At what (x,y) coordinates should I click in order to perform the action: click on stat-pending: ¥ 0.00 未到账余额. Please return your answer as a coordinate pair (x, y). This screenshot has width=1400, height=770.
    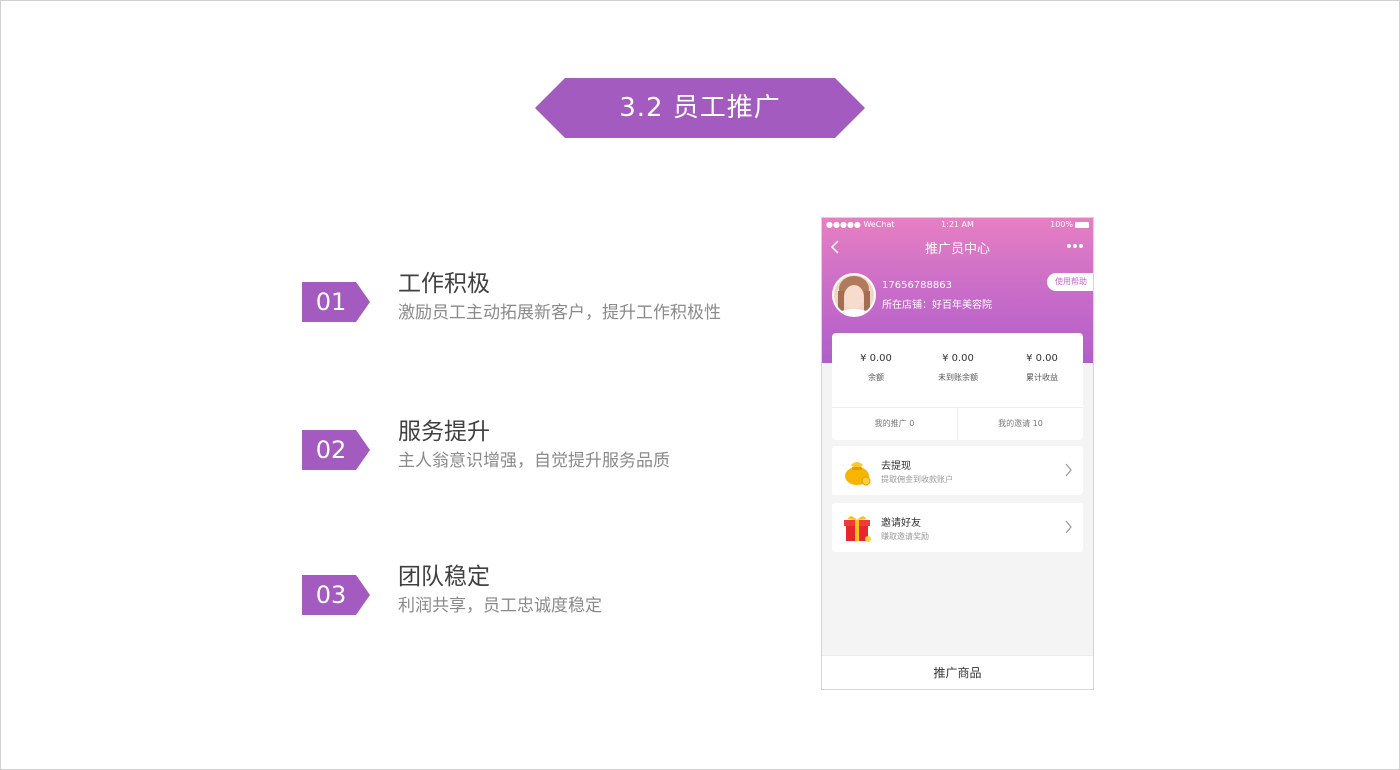
    Looking at the image, I should click on (958, 368).